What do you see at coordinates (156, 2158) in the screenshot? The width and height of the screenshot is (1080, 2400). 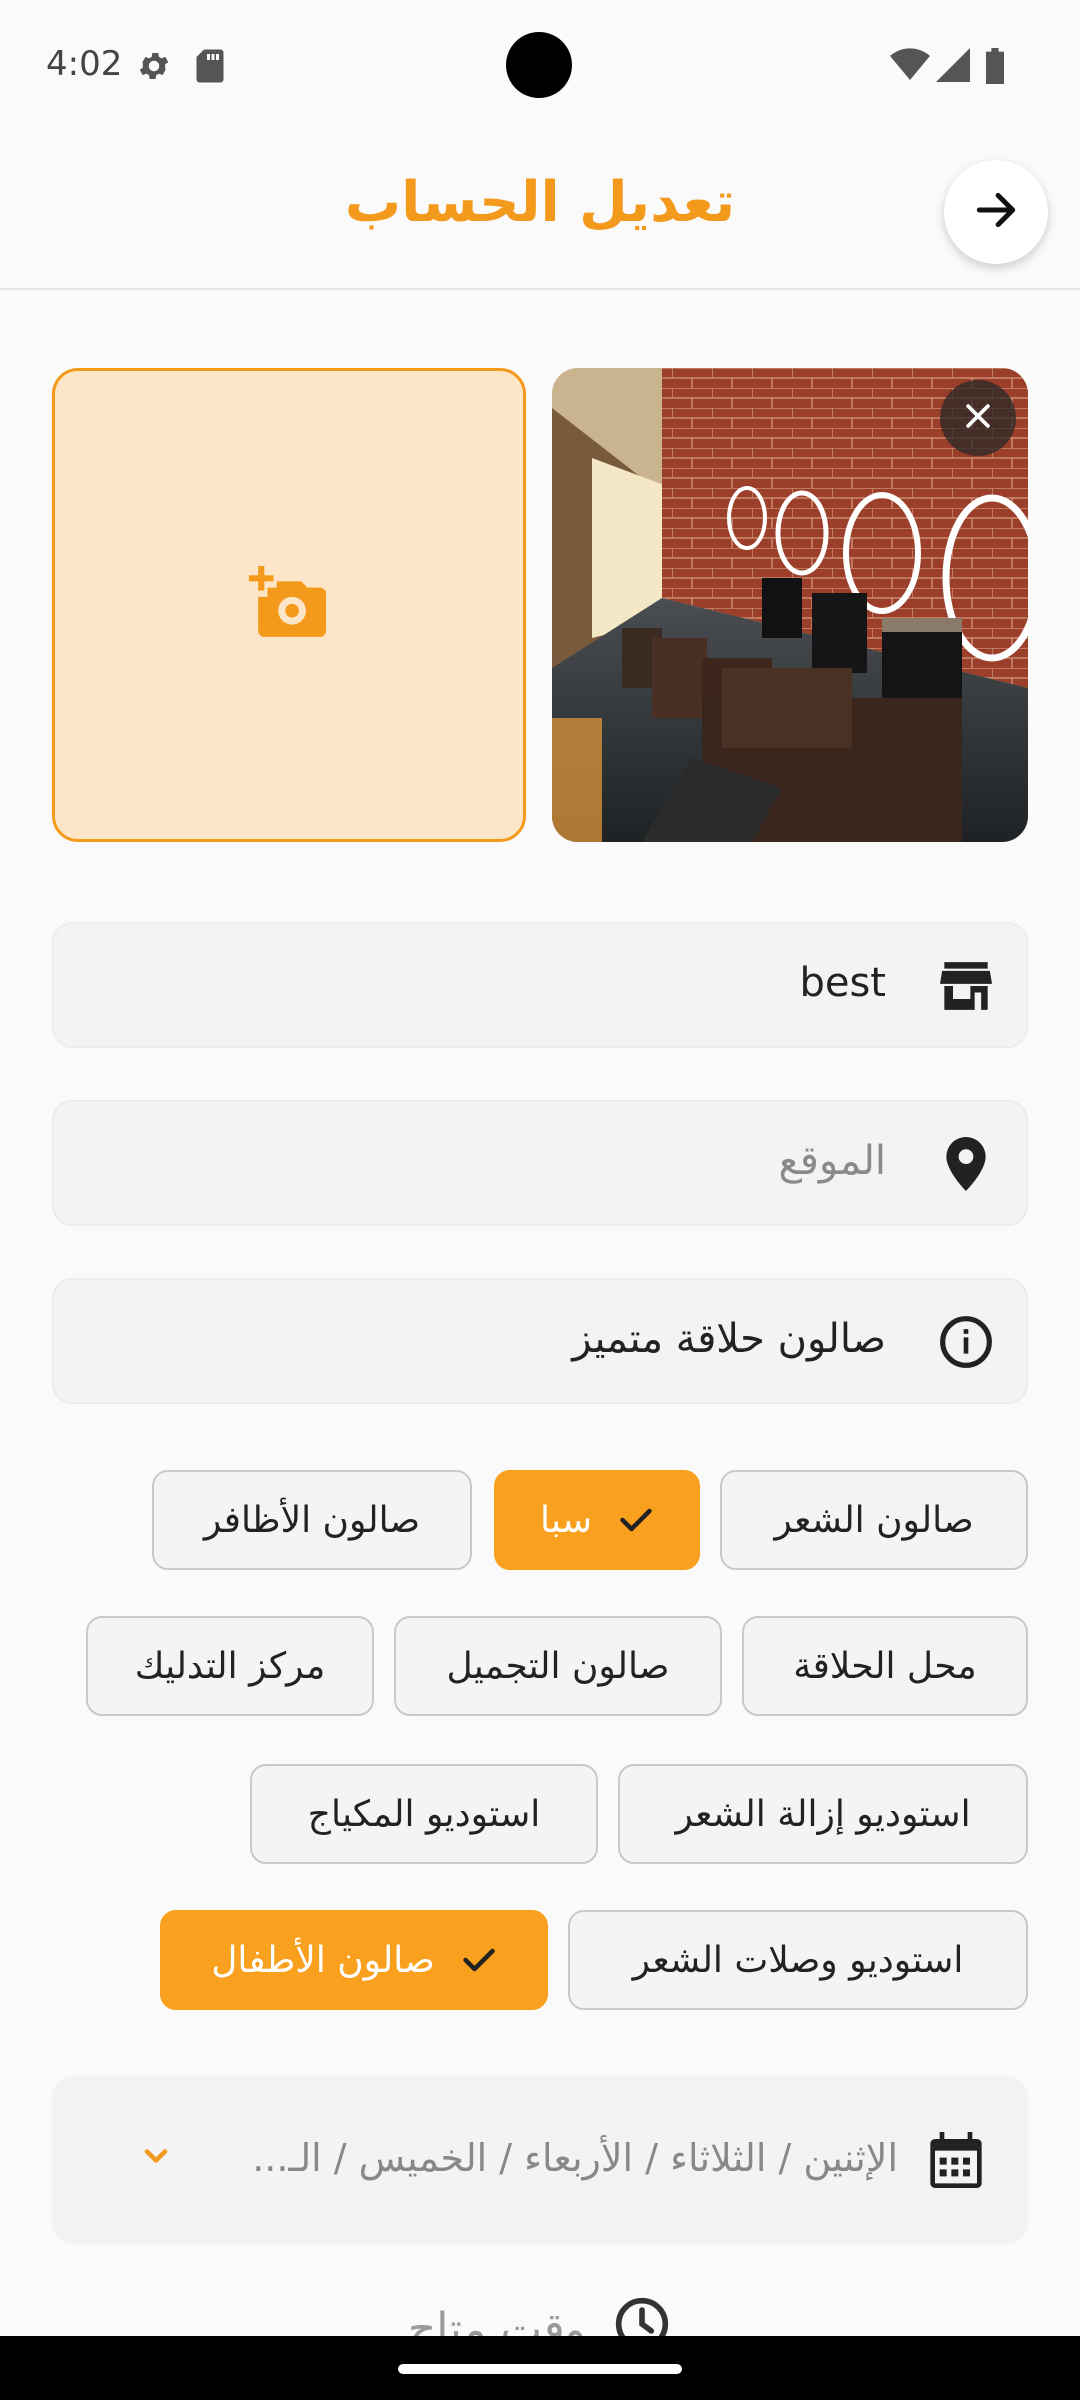 I see `chevron-down-icon` at bounding box center [156, 2158].